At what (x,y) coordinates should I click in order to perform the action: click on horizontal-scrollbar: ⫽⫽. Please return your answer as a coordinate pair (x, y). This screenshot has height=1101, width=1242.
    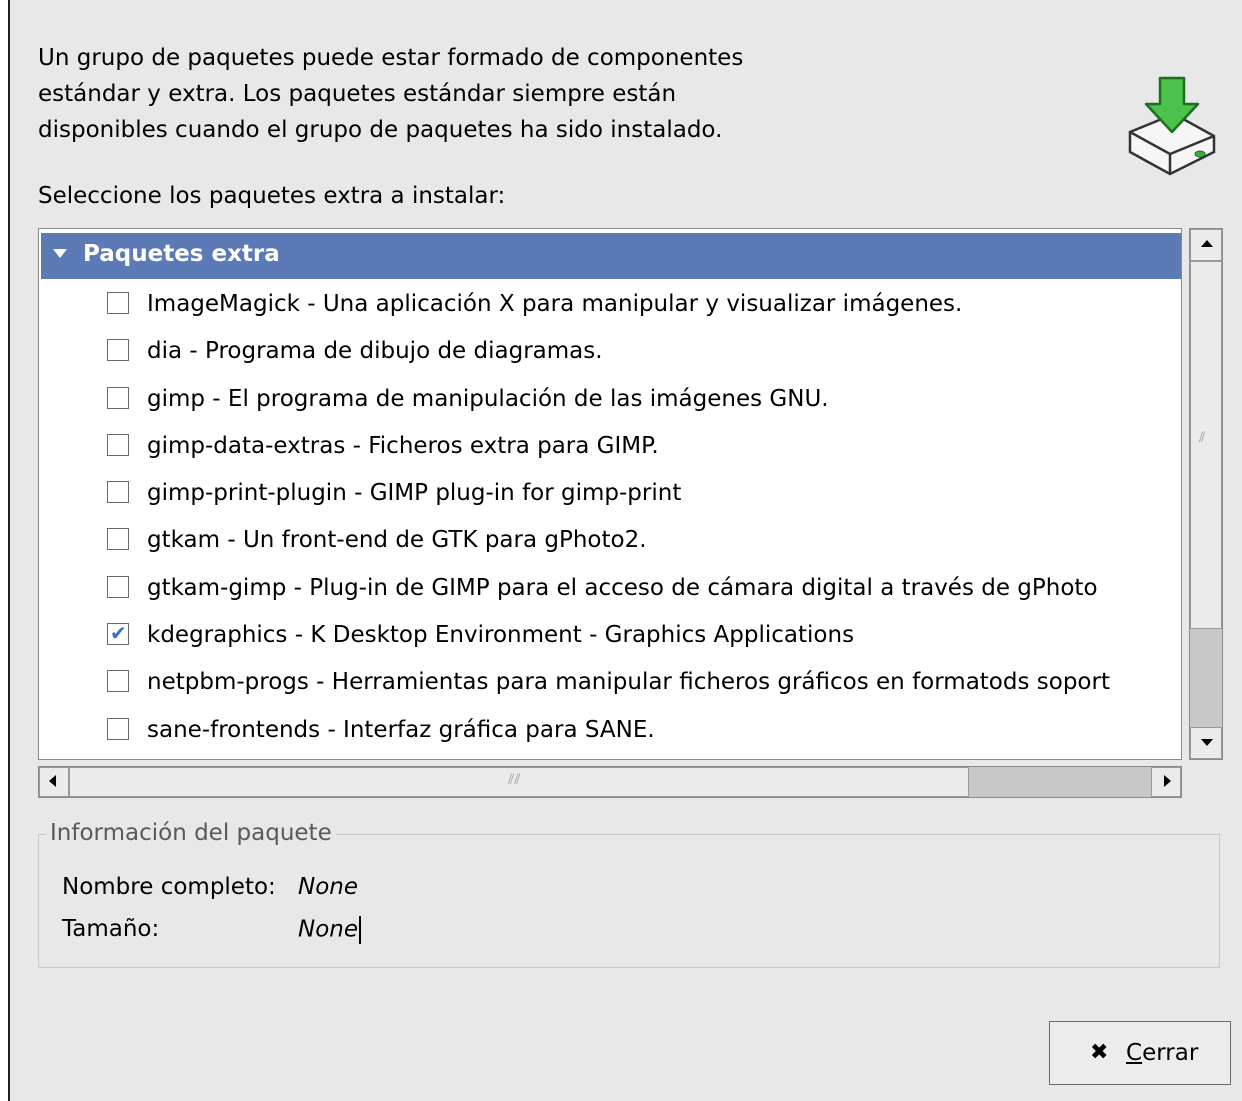
    Looking at the image, I should click on (610, 782).